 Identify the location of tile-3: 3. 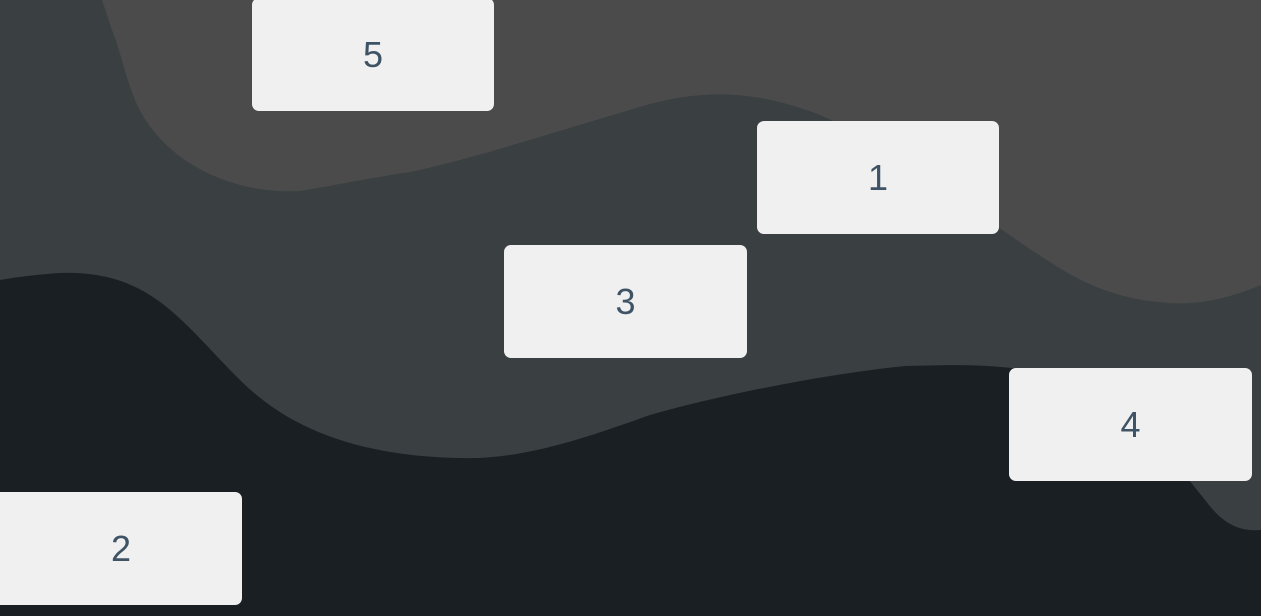
(625, 301).